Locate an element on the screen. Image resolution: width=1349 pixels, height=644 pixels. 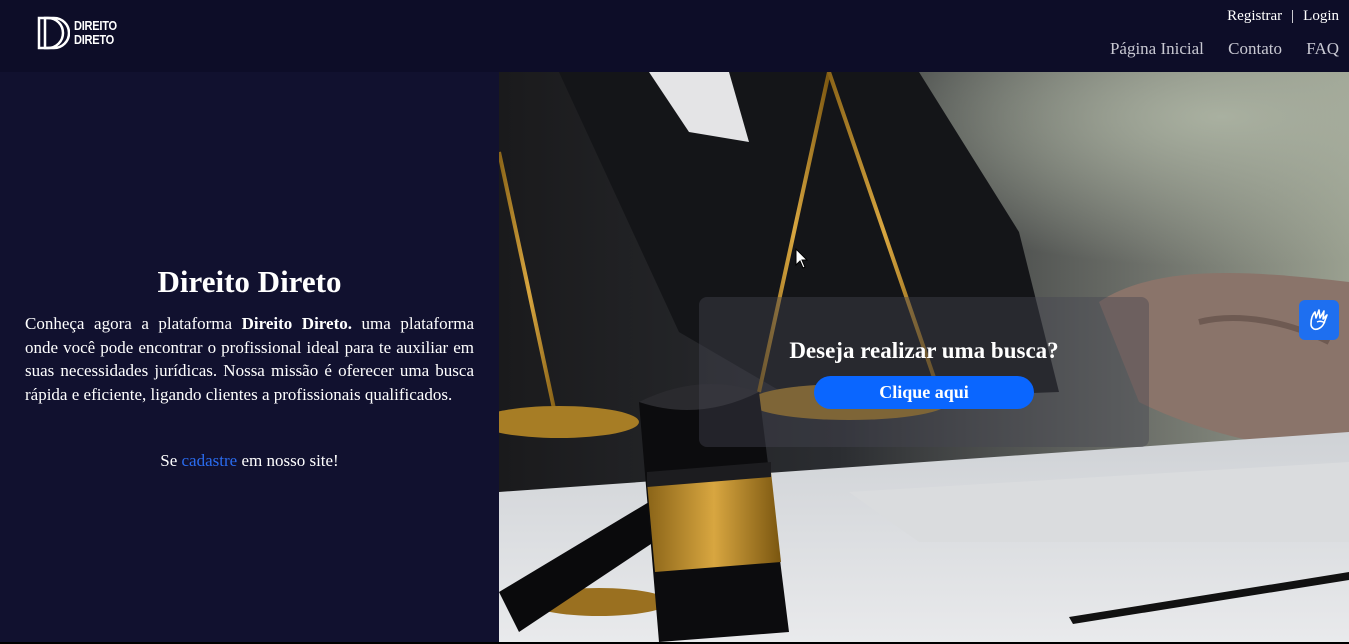
logo-text: DIREITO DIRETO is located at coordinates (95, 33).